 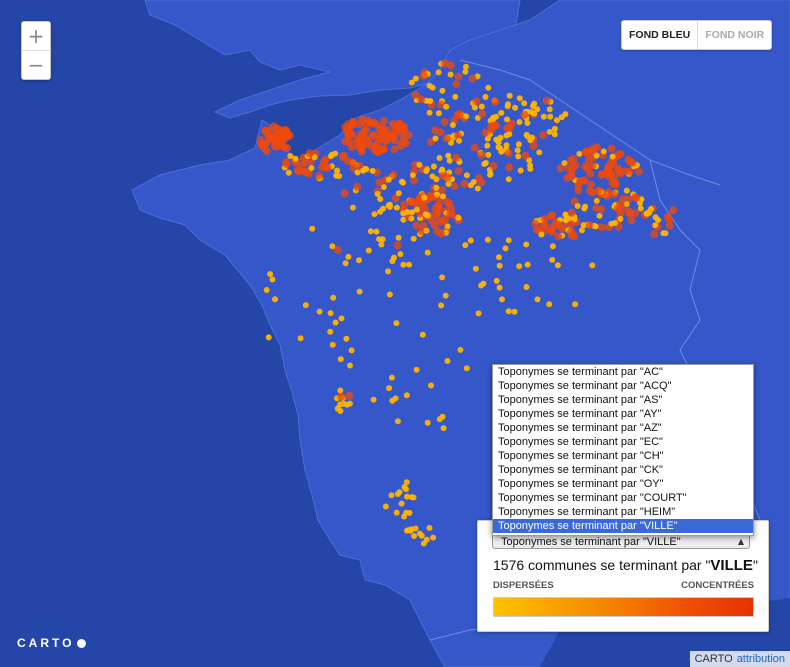 What do you see at coordinates (734, 35) in the screenshot?
I see `fond-noir-button: FOND NOIR` at bounding box center [734, 35].